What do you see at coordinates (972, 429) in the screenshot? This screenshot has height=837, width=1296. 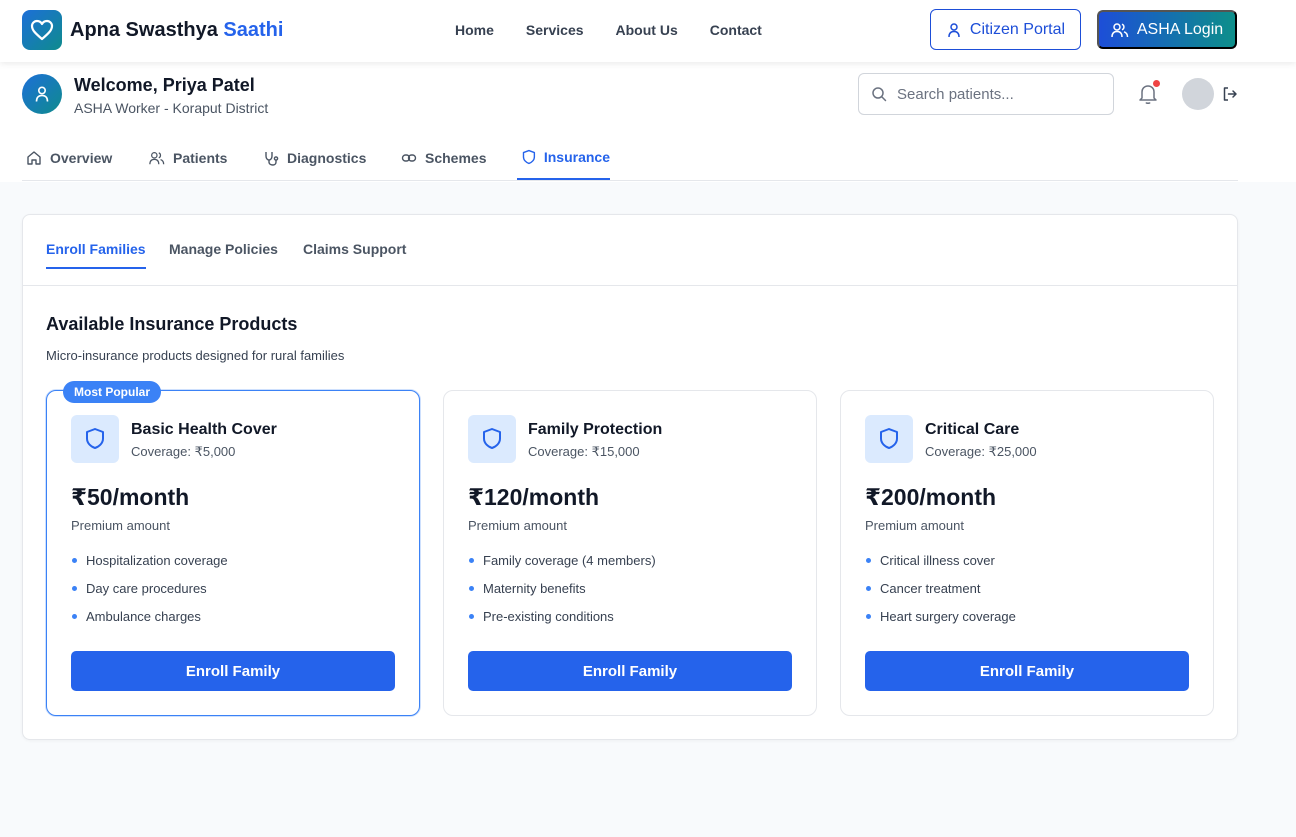 I see `product-name: Critical Care` at bounding box center [972, 429].